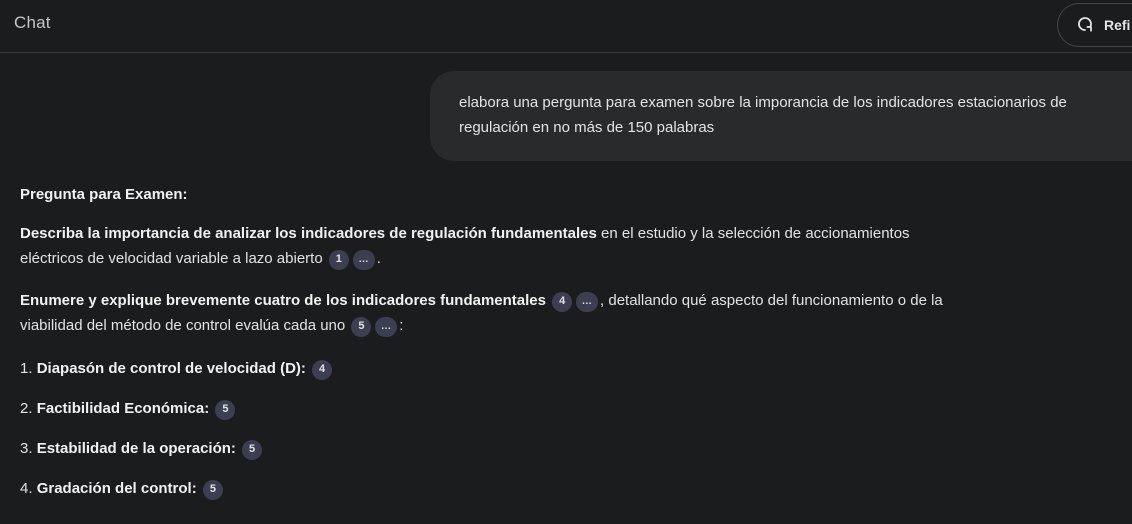 The height and width of the screenshot is (524, 1132). I want to click on list-item-label: Factibilidad Económica:, so click(123, 408).